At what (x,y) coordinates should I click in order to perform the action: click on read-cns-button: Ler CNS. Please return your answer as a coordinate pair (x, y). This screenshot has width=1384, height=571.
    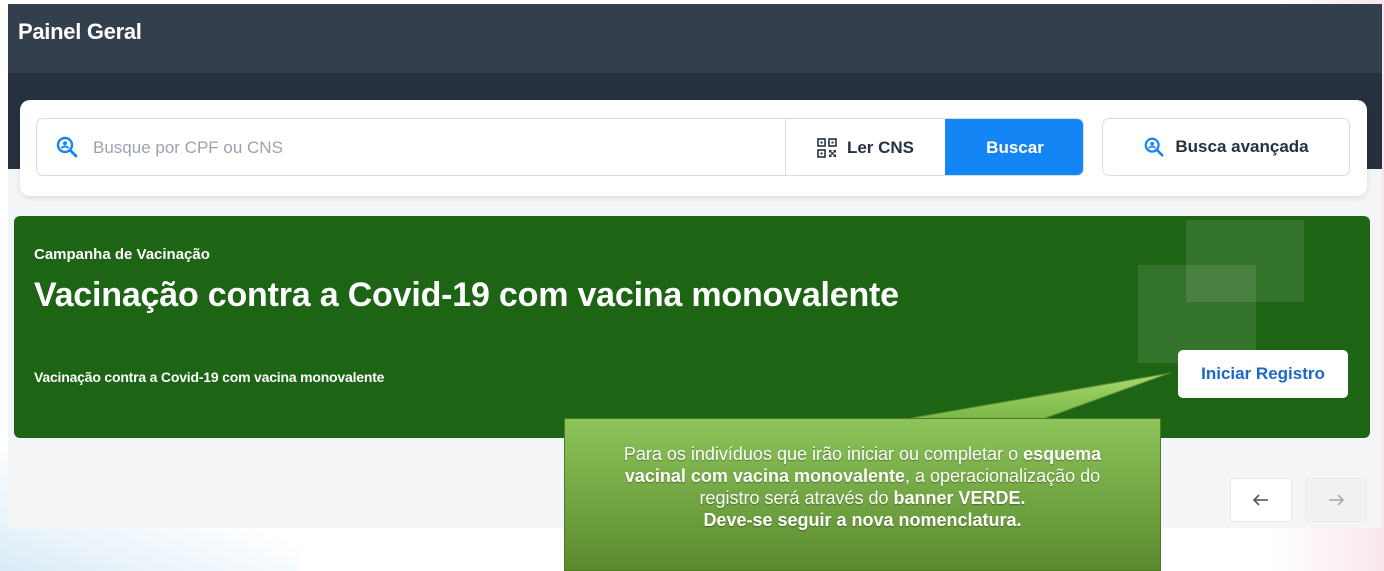
    Looking at the image, I should click on (865, 147).